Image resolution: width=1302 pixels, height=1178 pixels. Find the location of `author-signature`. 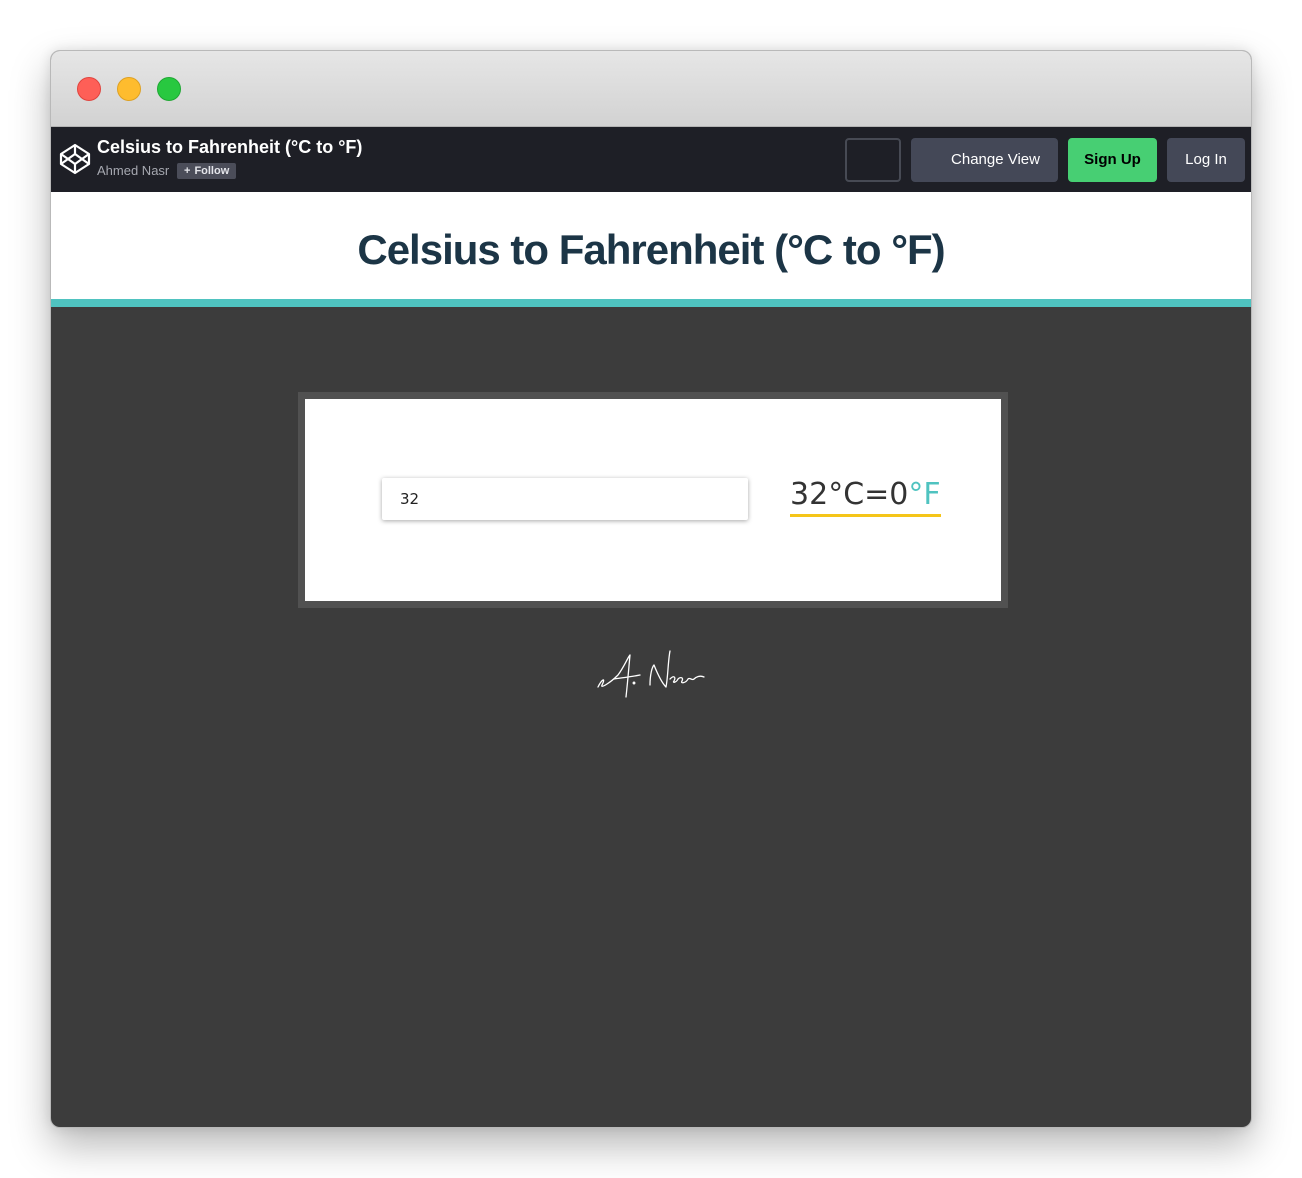

author-signature is located at coordinates (651, 674).